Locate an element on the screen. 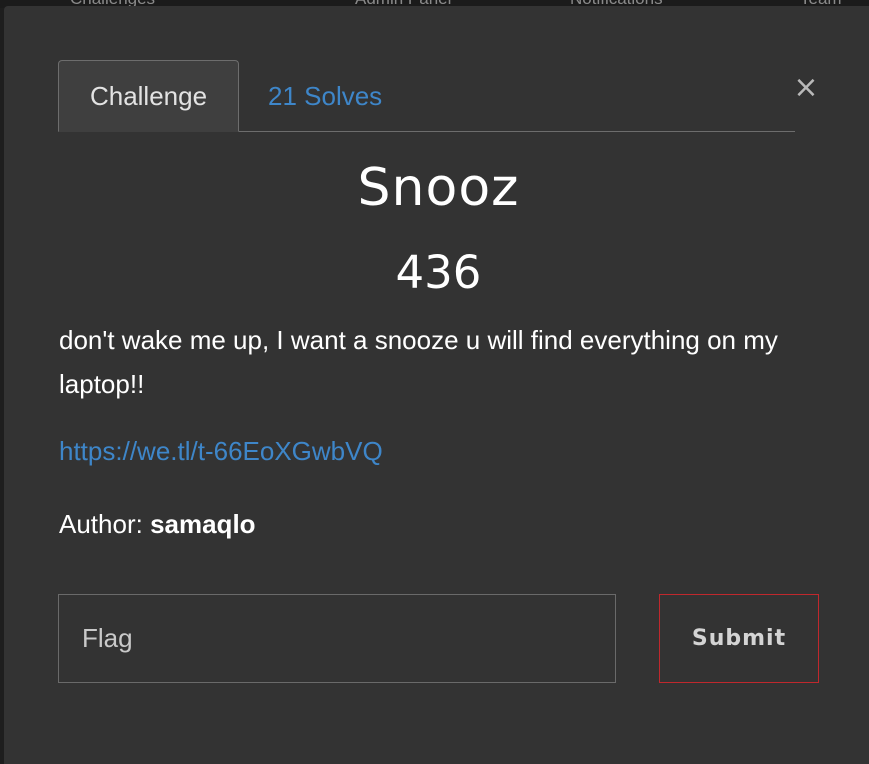  challenge-title: Snooz is located at coordinates (438, 188).